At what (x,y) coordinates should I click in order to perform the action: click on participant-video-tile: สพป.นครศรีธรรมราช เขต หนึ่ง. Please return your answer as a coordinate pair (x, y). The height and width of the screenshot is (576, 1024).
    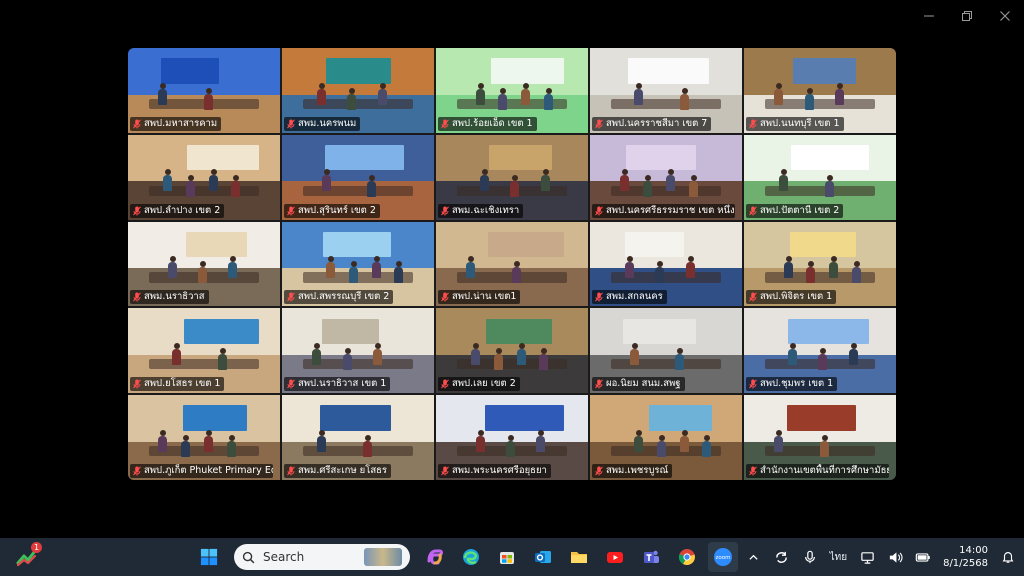
    Looking at the image, I should click on (666, 177).